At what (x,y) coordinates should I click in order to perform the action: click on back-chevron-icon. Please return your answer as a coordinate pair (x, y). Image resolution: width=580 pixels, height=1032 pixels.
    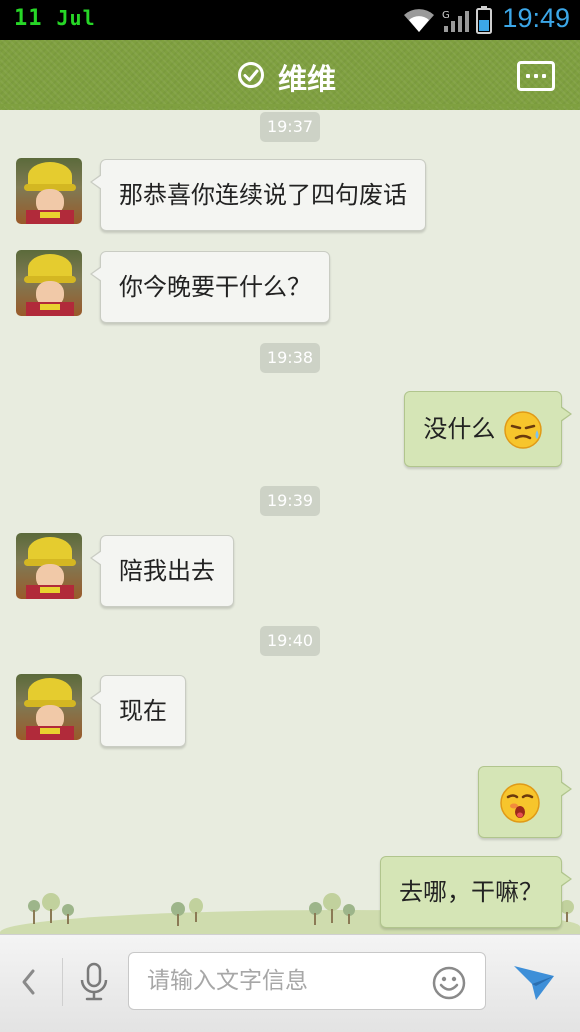
    Looking at the image, I should click on (29, 982).